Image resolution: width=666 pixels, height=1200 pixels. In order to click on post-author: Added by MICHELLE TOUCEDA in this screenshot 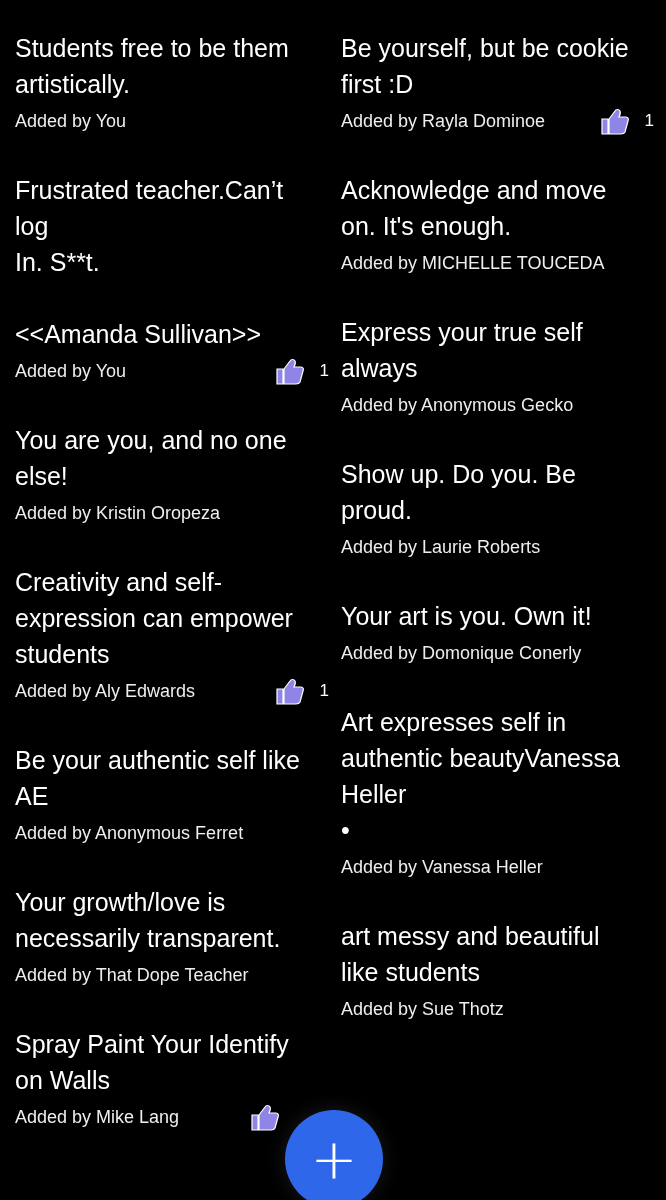, I will do `click(473, 263)`.